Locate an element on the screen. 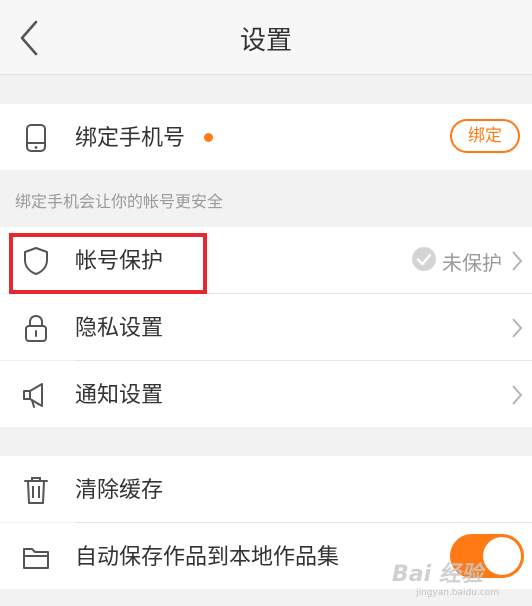 Image resolution: width=532 pixels, height=606 pixels. account-protection-label: 帐号保护 is located at coordinates (119, 261).